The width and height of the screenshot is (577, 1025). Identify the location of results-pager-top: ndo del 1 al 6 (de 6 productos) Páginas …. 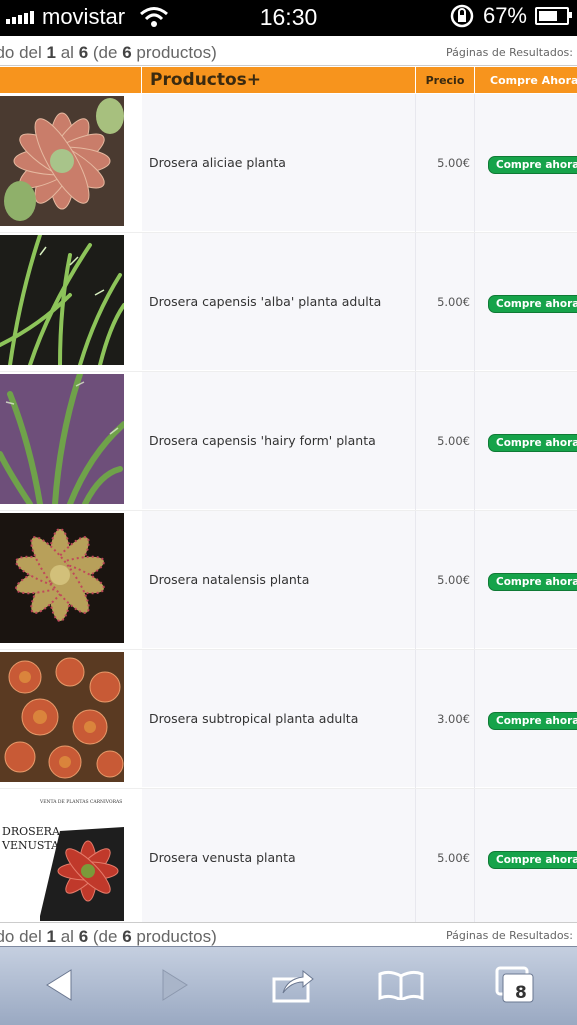
(288, 51).